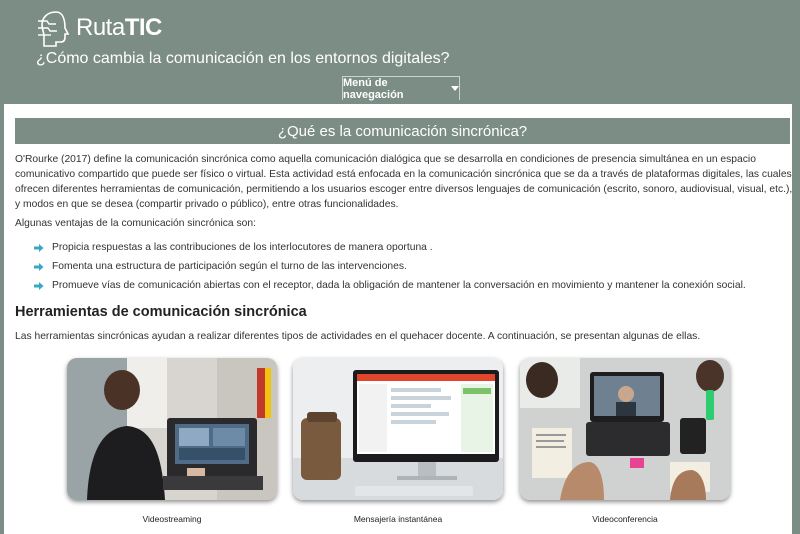 This screenshot has width=800, height=534. Describe the element at coordinates (625, 519) in the screenshot. I see `card-caption: Videoconferencia` at that location.